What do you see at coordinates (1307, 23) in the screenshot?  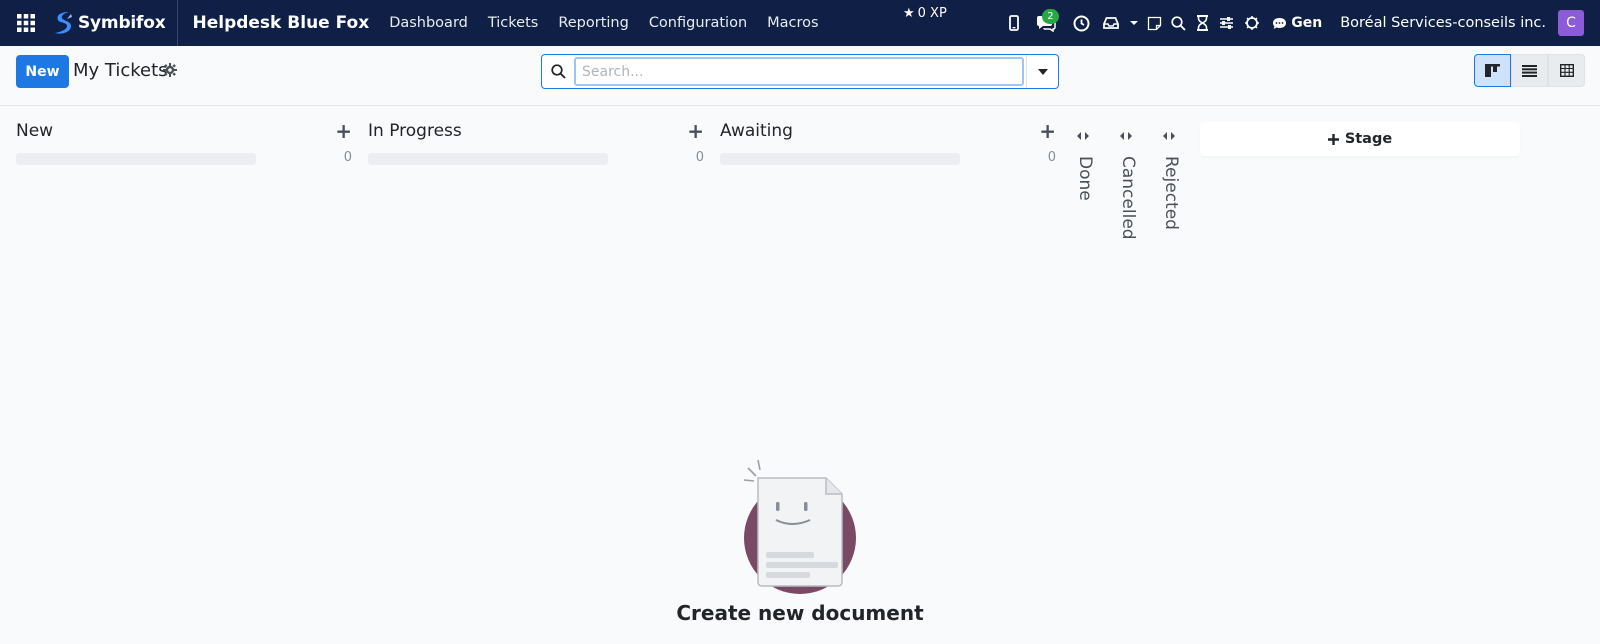 I see `user-short-name: Gen` at bounding box center [1307, 23].